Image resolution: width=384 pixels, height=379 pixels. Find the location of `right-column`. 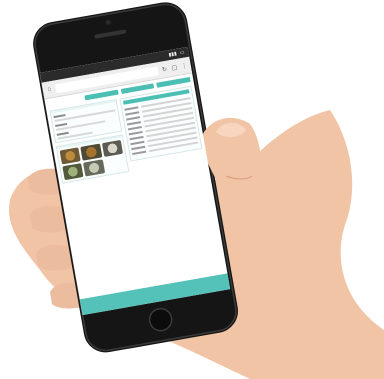

right-column is located at coordinates (161, 130).